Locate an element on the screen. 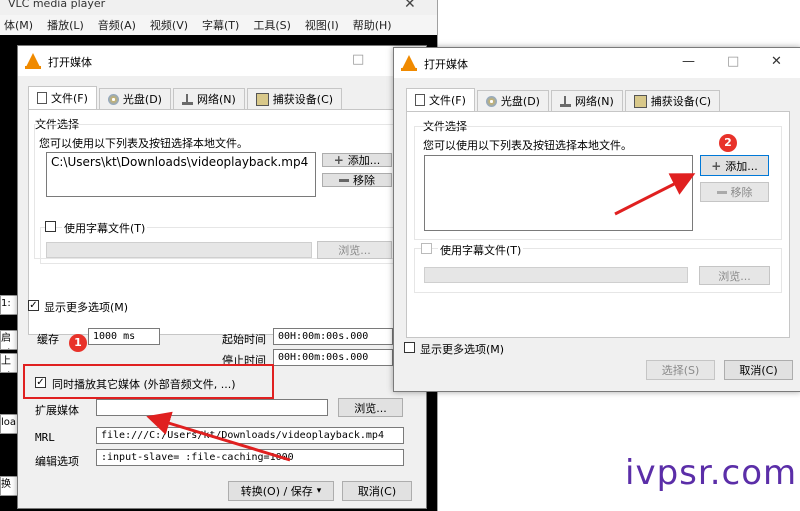  menu-item-subtitle: 字幕(T) is located at coordinates (220, 25).